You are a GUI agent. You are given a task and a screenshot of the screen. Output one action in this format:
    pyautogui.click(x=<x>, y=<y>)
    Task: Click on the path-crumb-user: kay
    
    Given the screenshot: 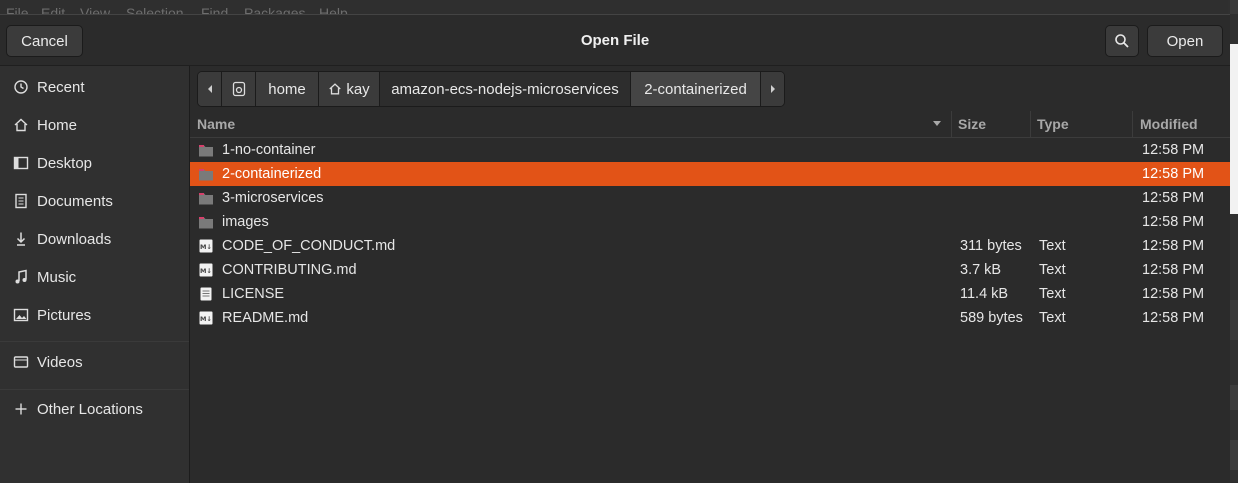 What is the action you would take?
    pyautogui.click(x=349, y=89)
    